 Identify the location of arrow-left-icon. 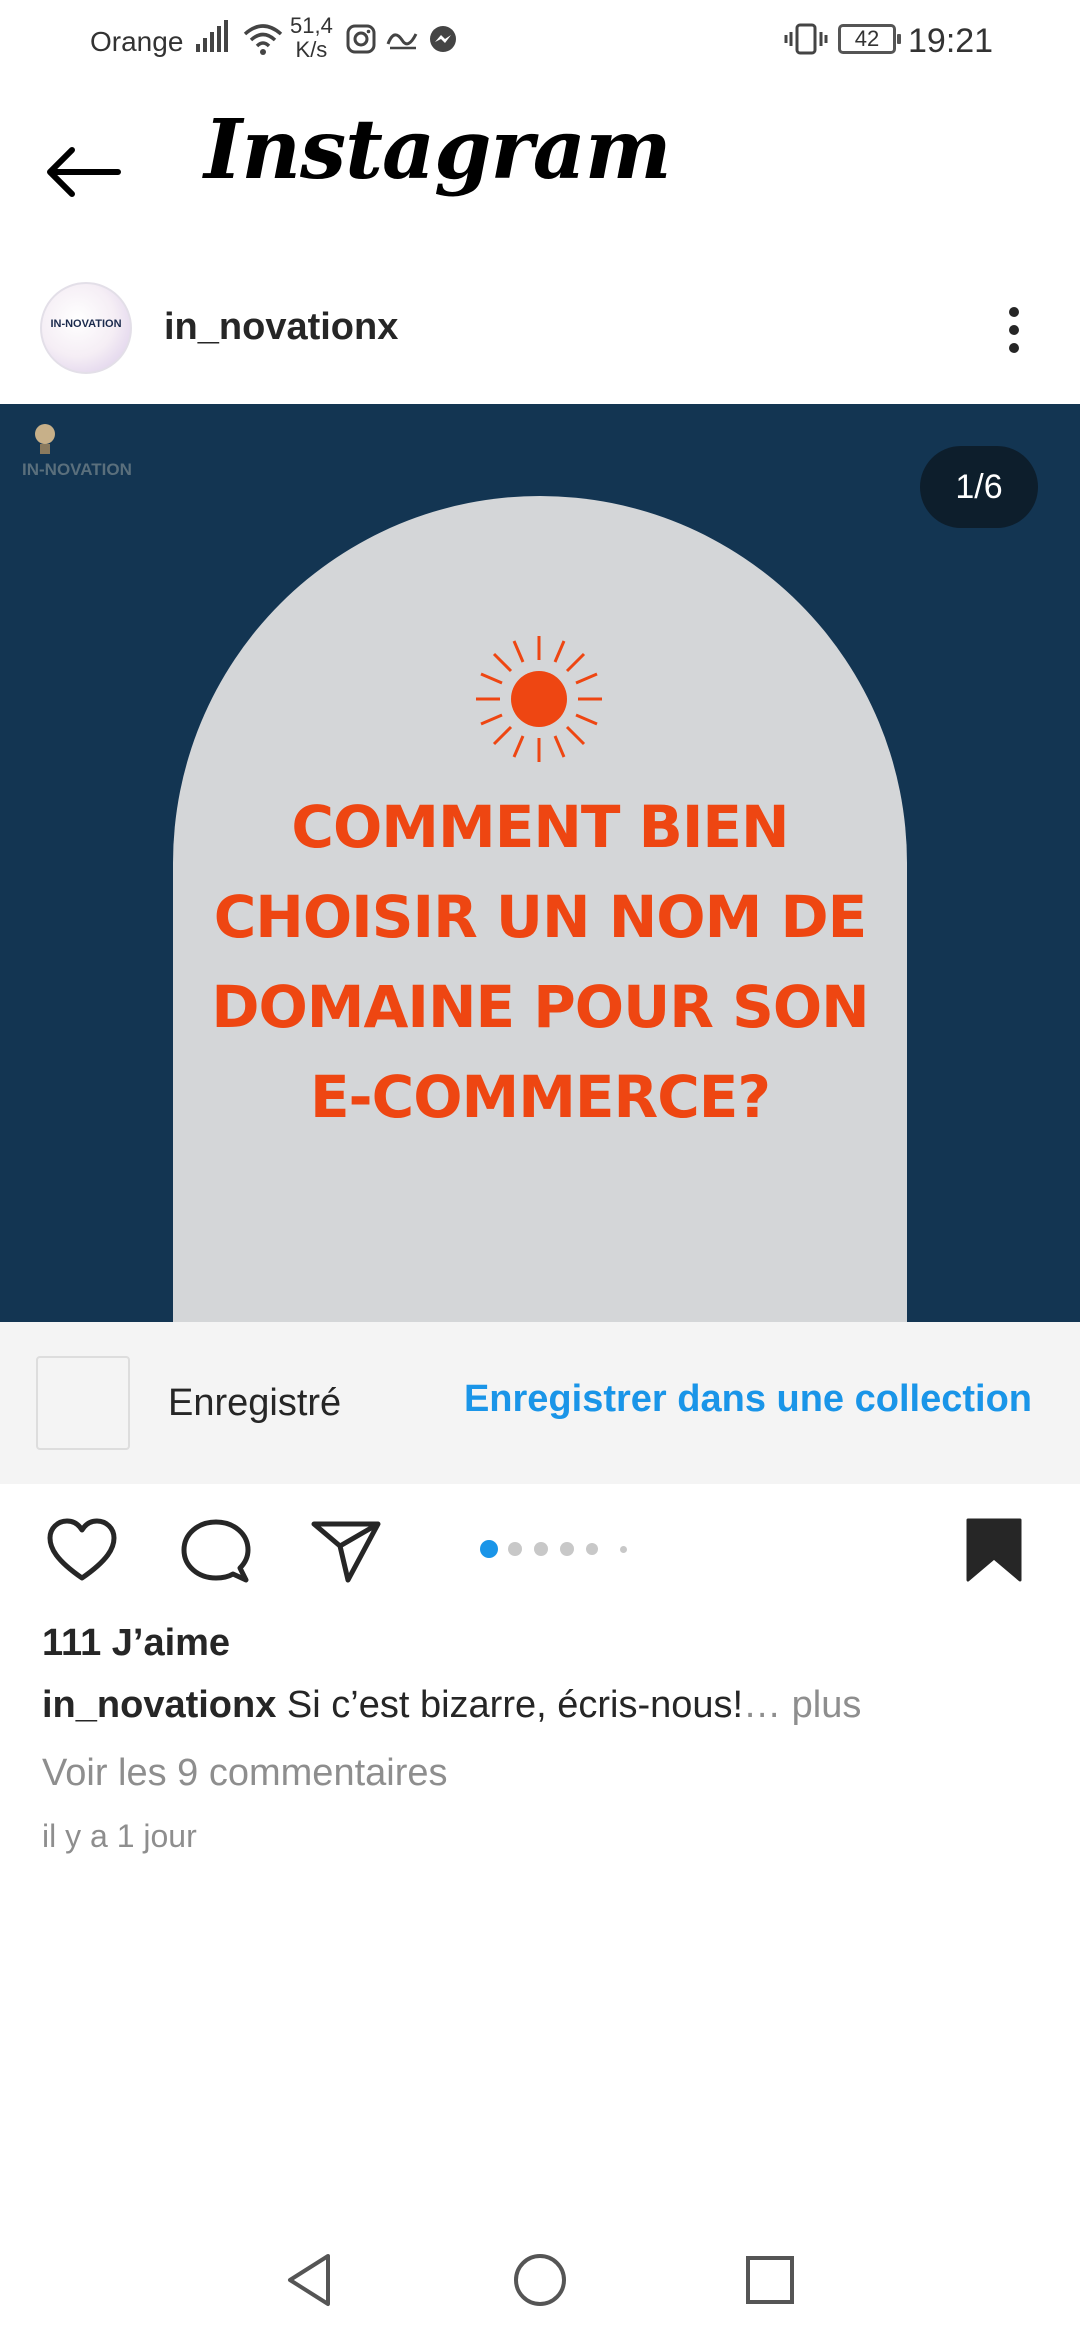
(84, 172).